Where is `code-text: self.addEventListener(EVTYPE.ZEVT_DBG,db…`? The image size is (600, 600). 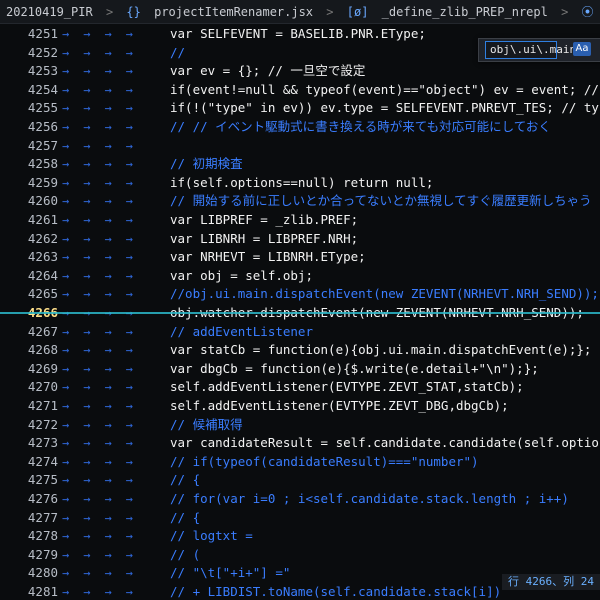
code-text: self.addEventListener(EVTYPE.ZEVT_DBG,db… is located at coordinates (339, 406).